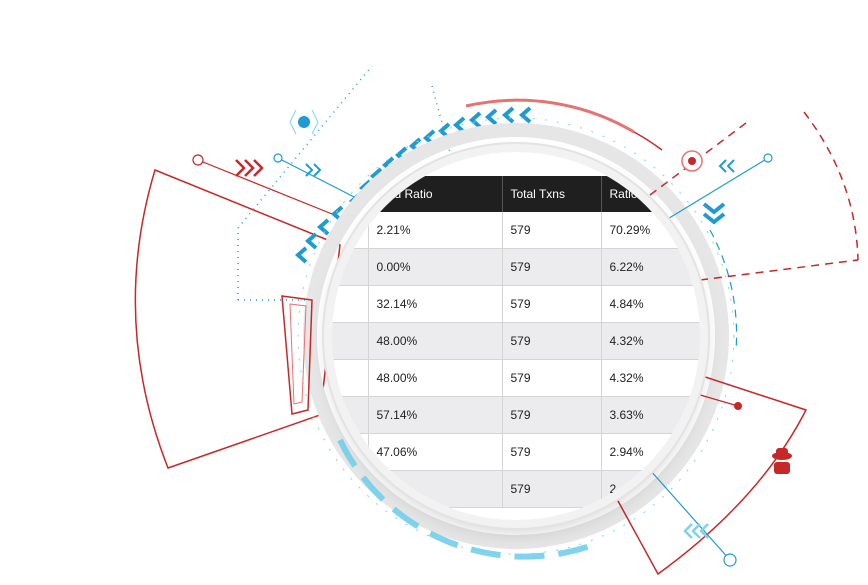 The height and width of the screenshot is (585, 868). I want to click on table-cell: 47.06%, so click(435, 452).